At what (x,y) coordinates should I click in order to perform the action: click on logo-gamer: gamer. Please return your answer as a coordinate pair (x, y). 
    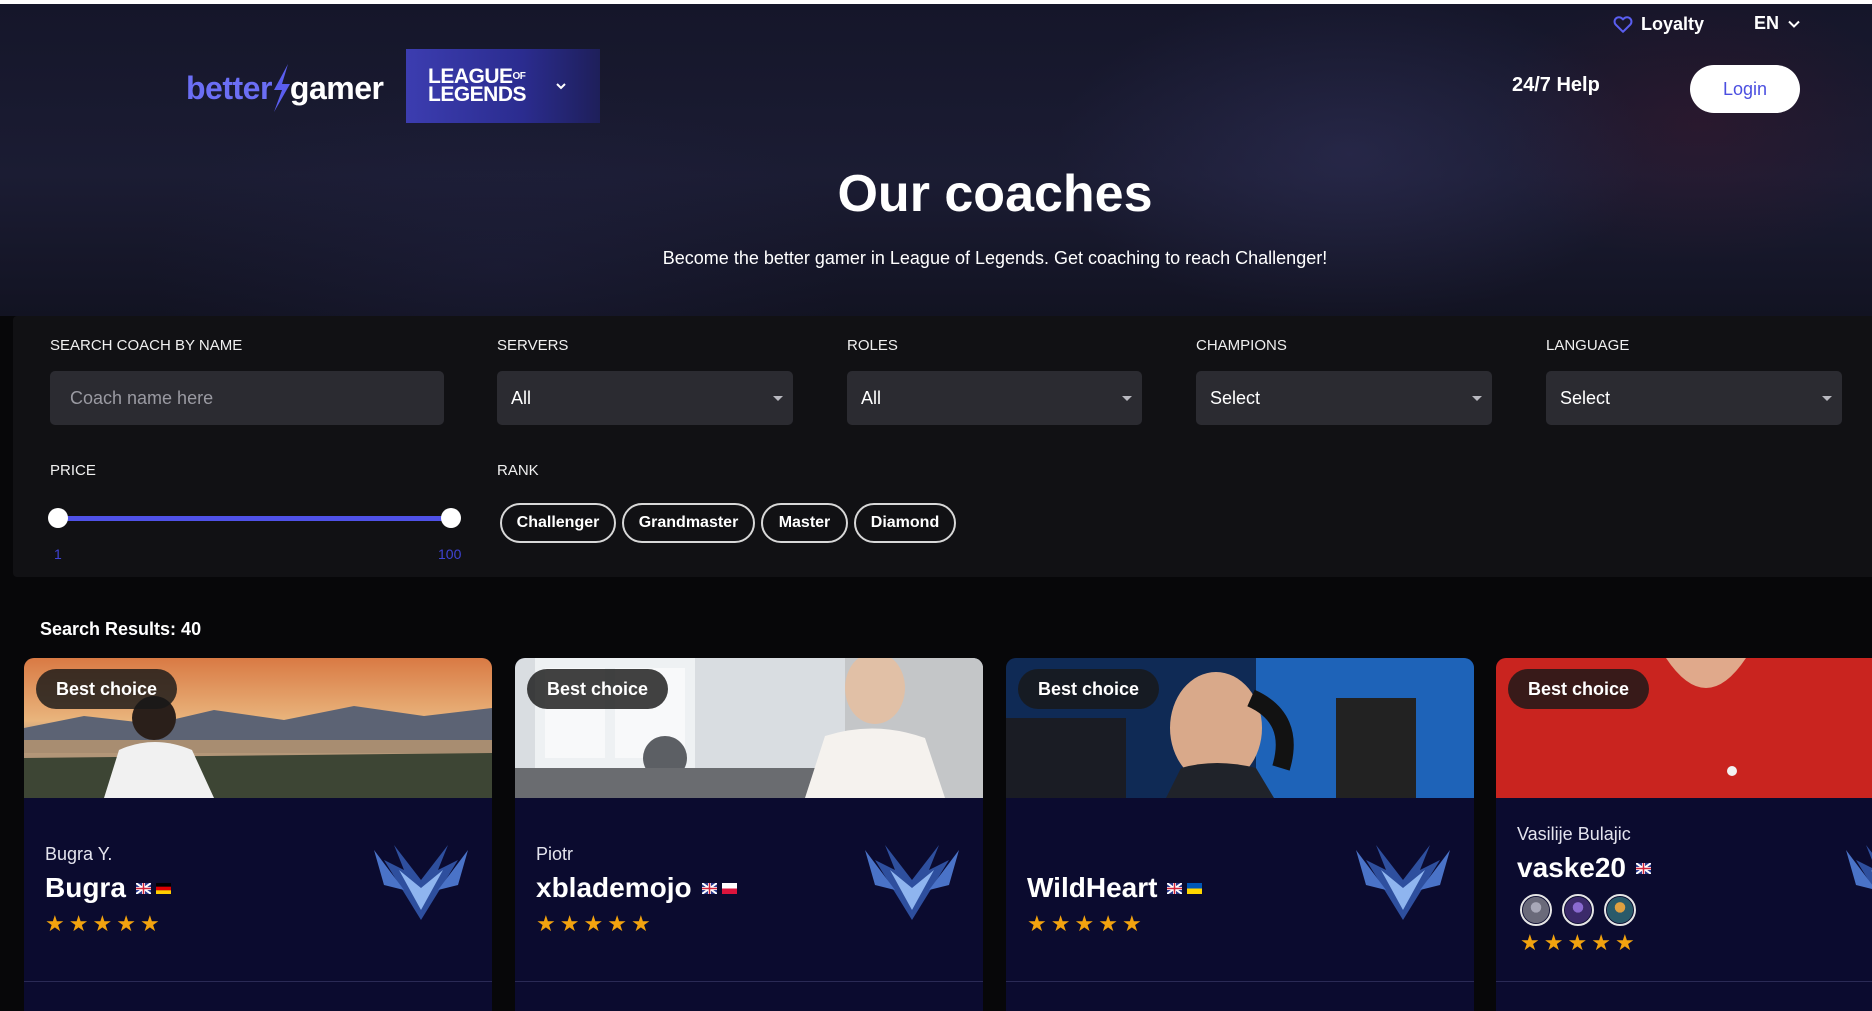
    Looking at the image, I should click on (336, 87).